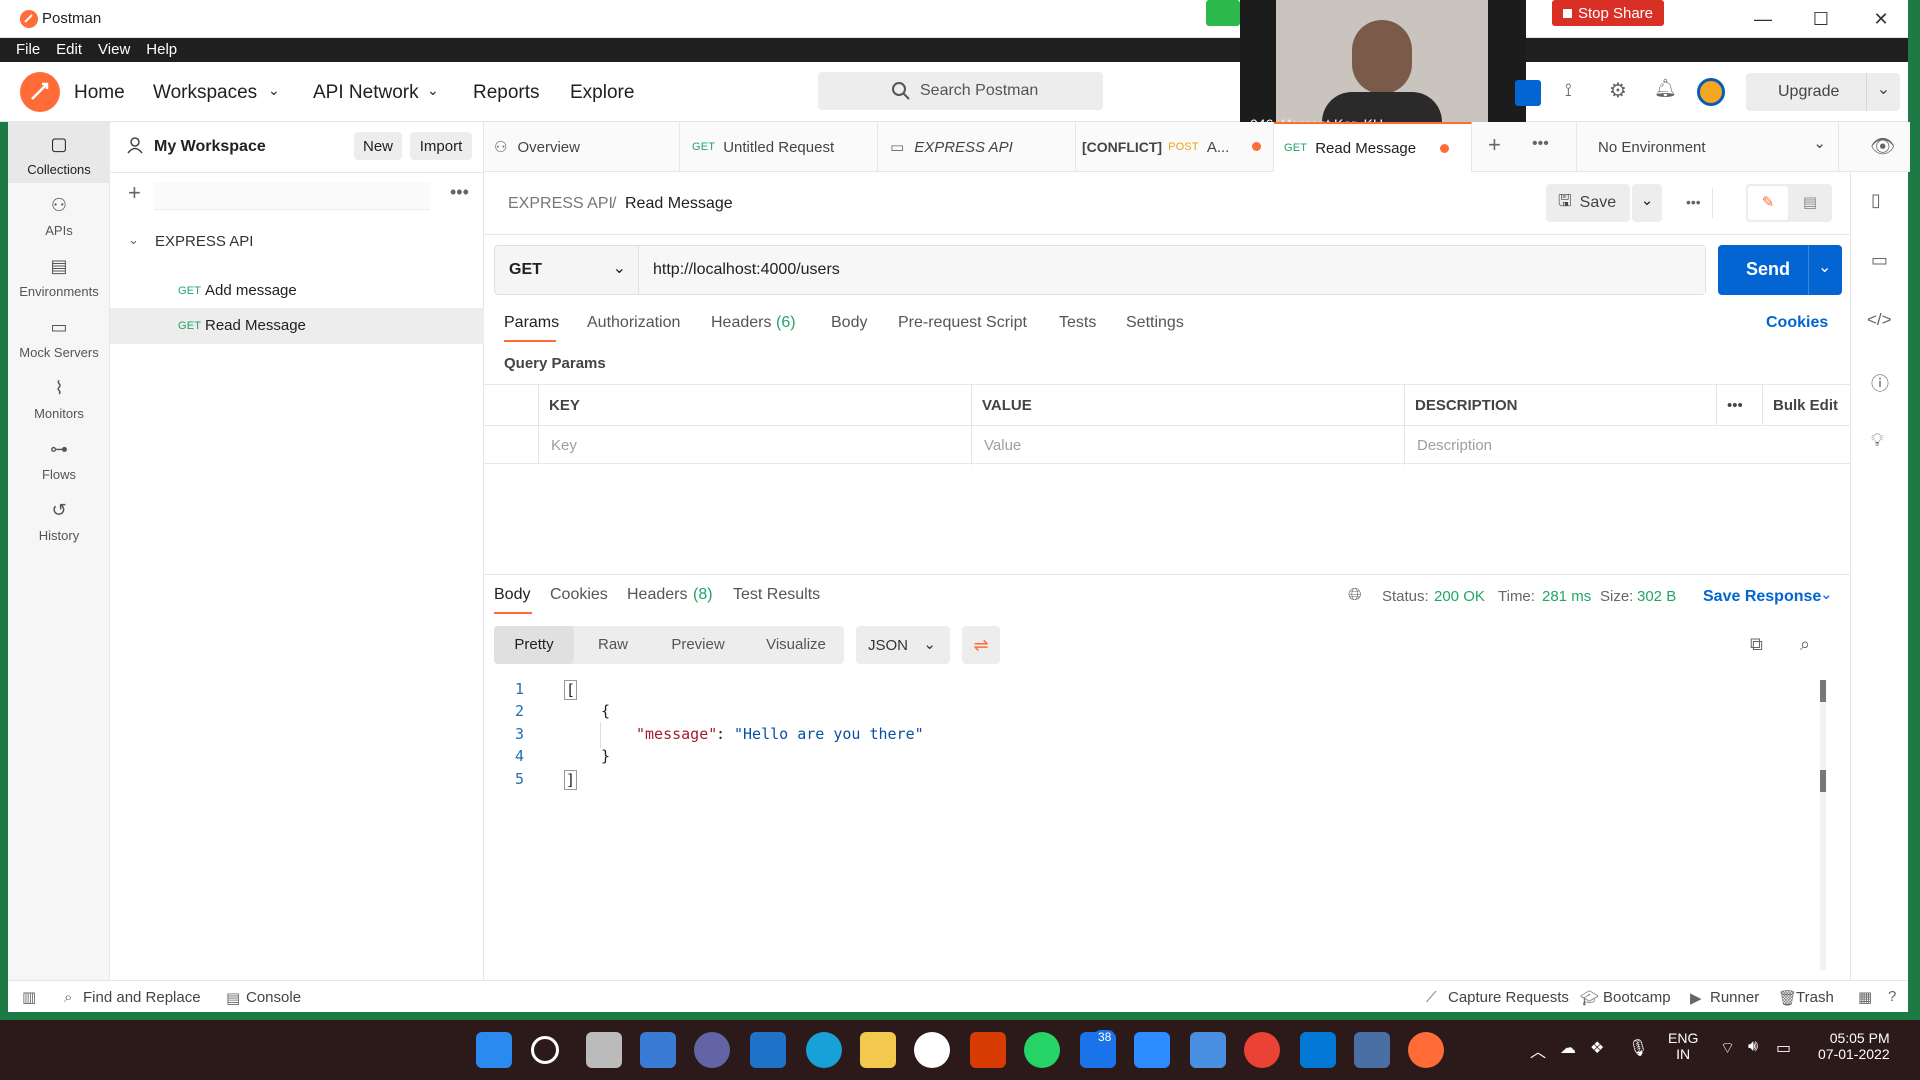 This screenshot has width=1920, height=1080. What do you see at coordinates (1426, 1050) in the screenshot?
I see `postman-taskbar-icon` at bounding box center [1426, 1050].